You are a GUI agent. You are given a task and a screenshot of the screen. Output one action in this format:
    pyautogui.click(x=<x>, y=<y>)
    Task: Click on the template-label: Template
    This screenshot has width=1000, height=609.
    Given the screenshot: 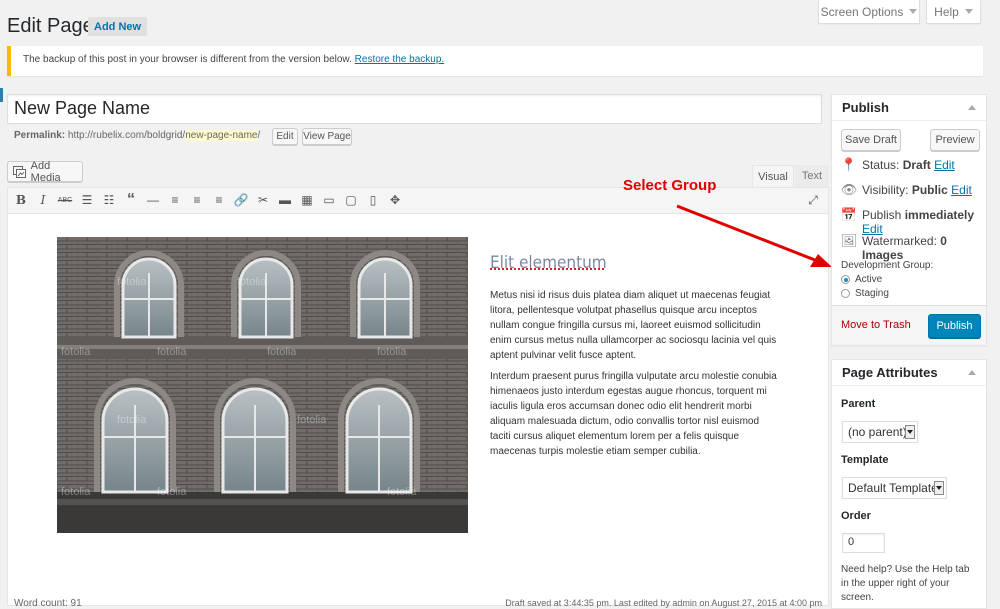 What is the action you would take?
    pyautogui.click(x=865, y=460)
    